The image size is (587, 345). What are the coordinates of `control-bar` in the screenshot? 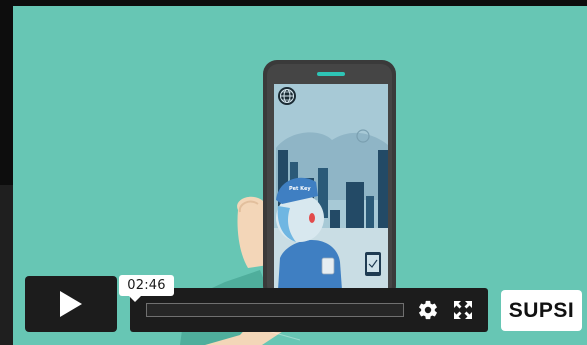 It's located at (309, 310).